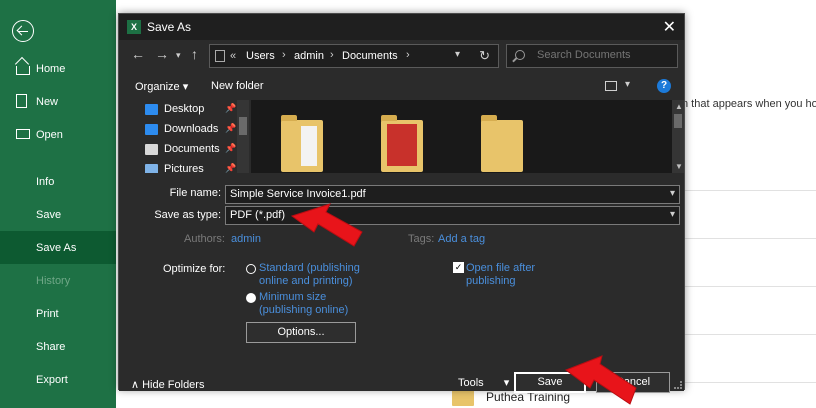  Describe the element at coordinates (138, 54) in the screenshot. I see `back-icon: ←` at that location.